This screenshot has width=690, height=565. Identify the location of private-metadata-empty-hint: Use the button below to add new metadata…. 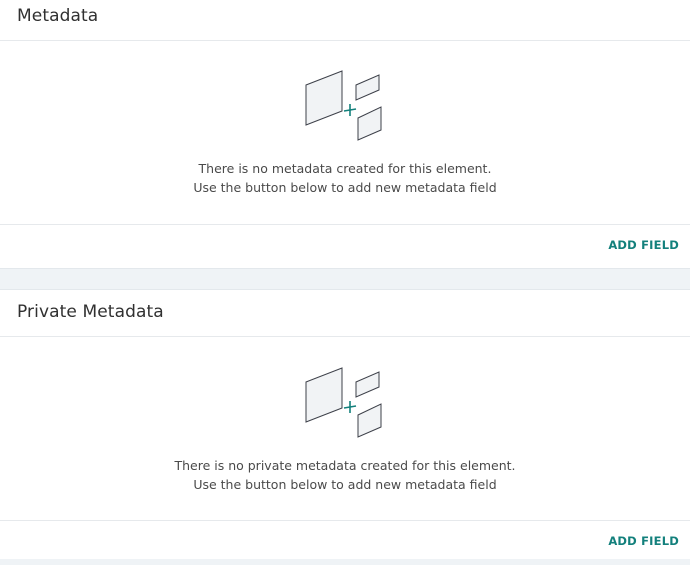
(345, 484).